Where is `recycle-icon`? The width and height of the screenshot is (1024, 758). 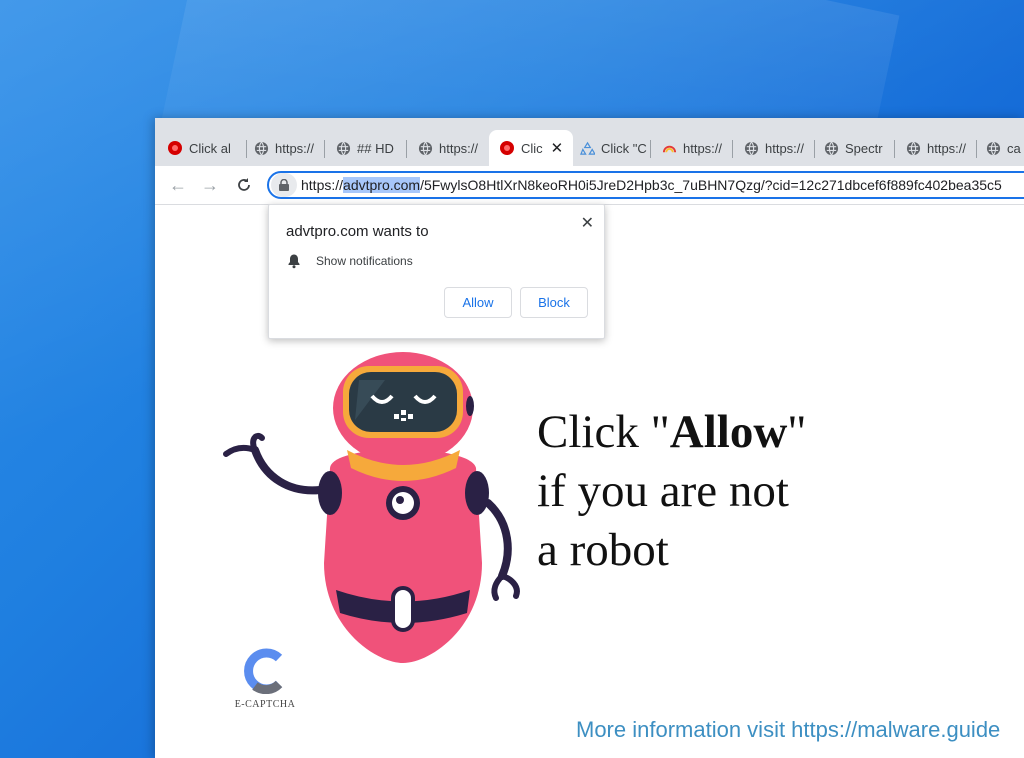 recycle-icon is located at coordinates (587, 148).